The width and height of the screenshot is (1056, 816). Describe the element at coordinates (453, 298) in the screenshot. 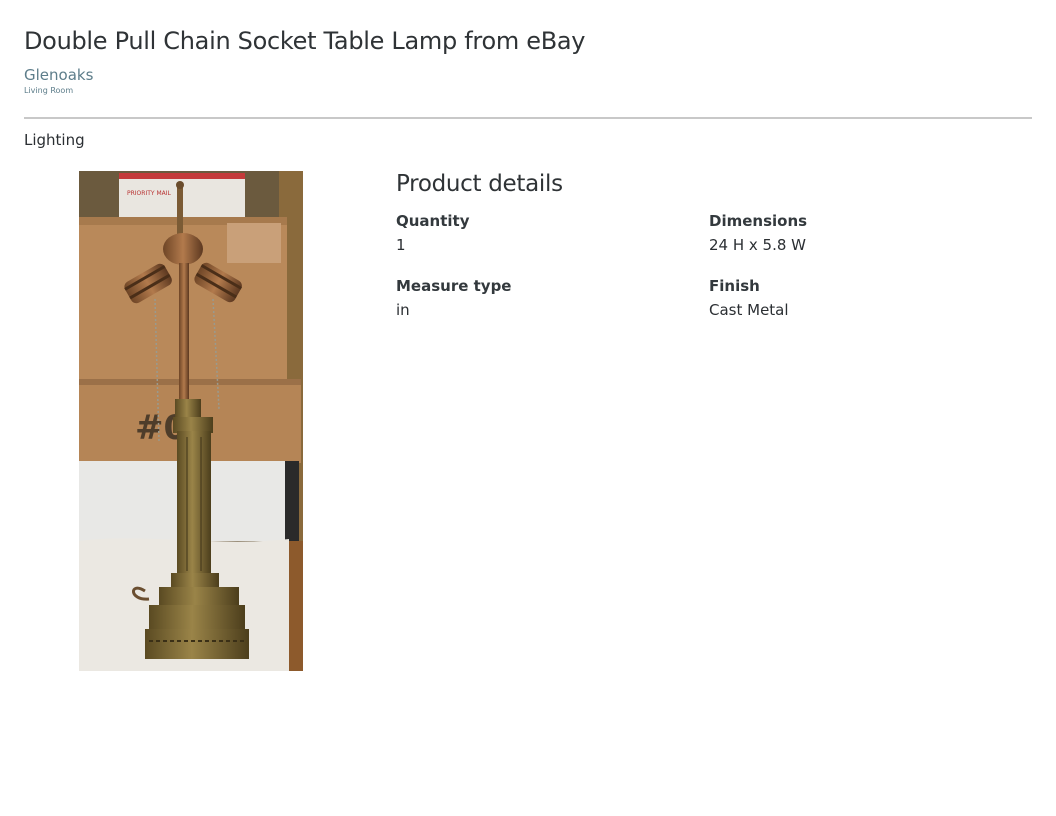

I see `measure-type-detail: Measure type in` at that location.